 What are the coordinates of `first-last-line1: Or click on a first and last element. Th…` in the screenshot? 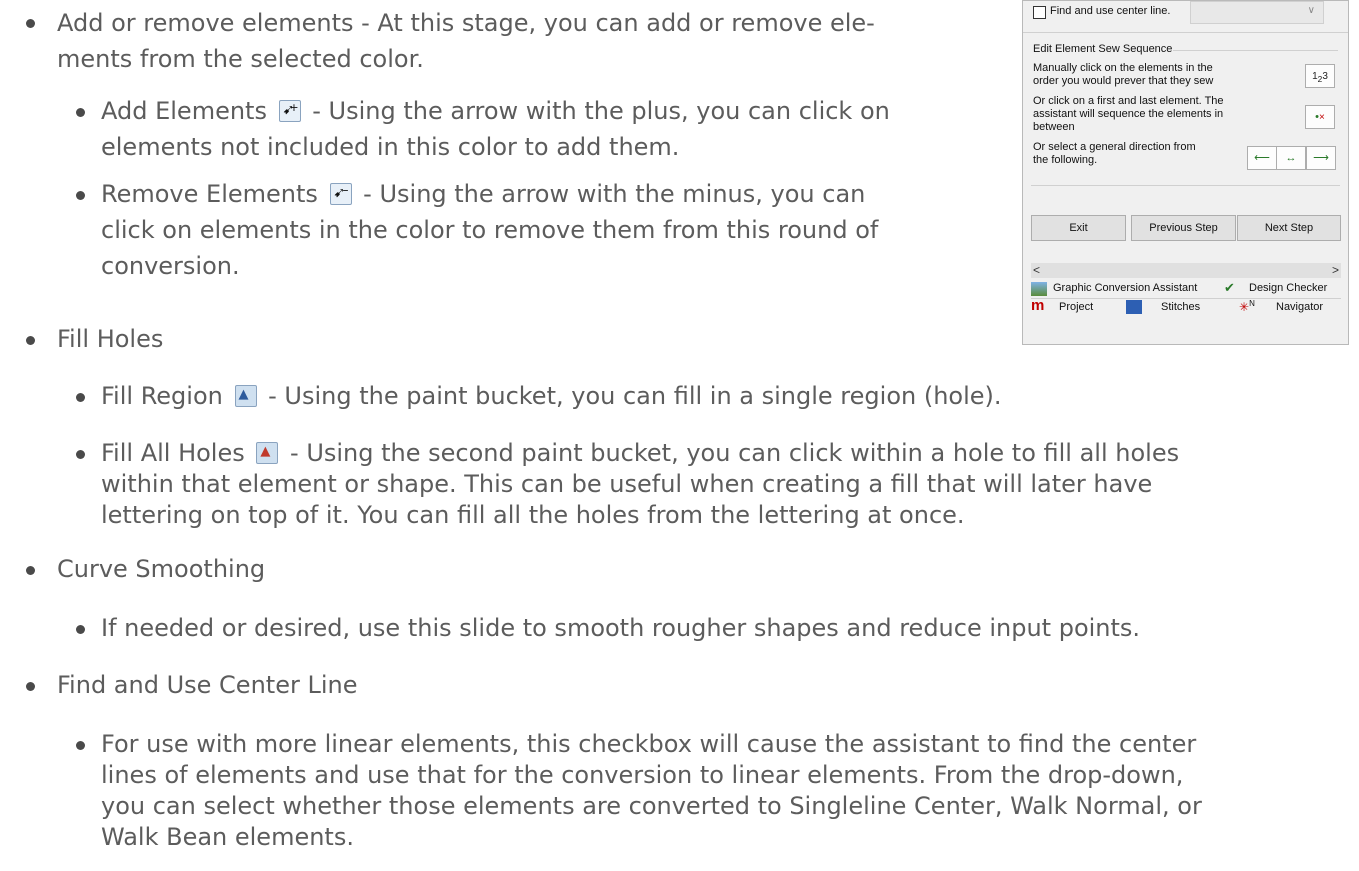 It's located at (1128, 101).